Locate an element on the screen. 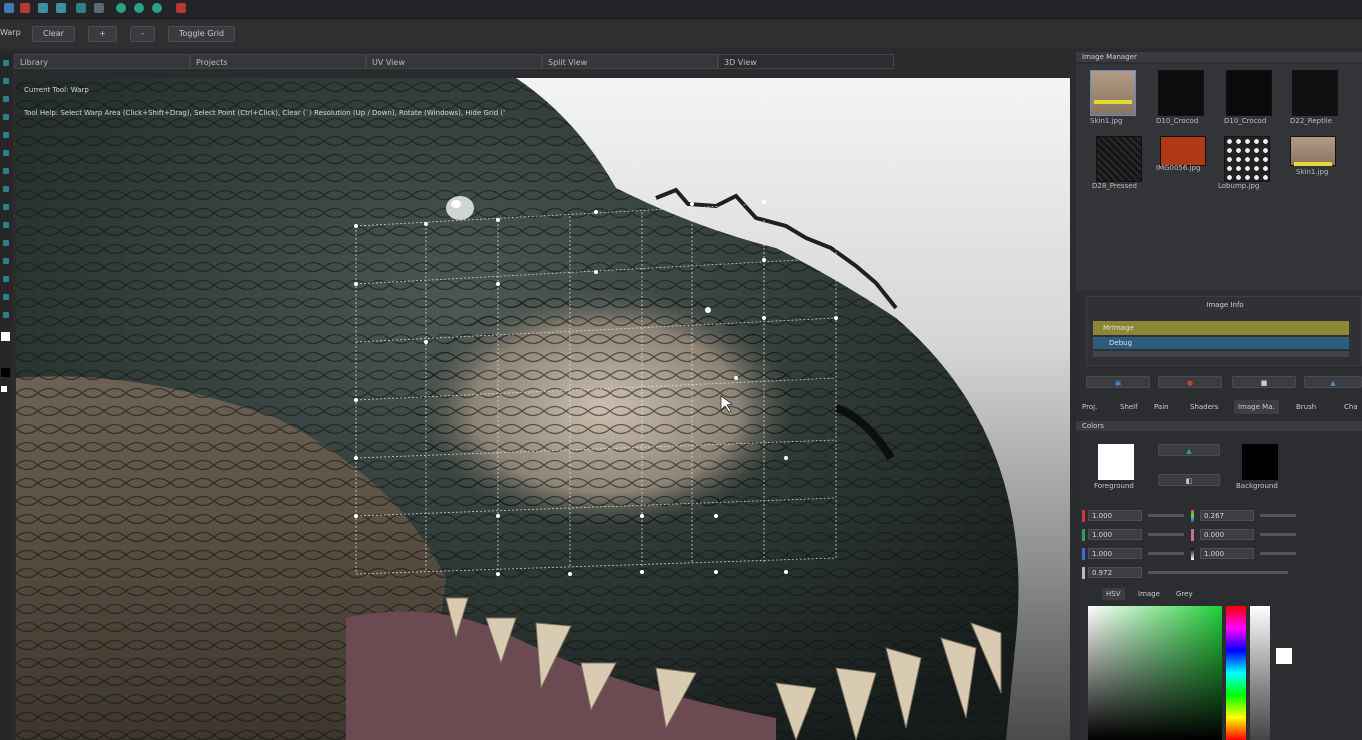 This screenshot has height=740, width=1362. current-tool-text: Current Tool: Warp is located at coordinates (56, 90).